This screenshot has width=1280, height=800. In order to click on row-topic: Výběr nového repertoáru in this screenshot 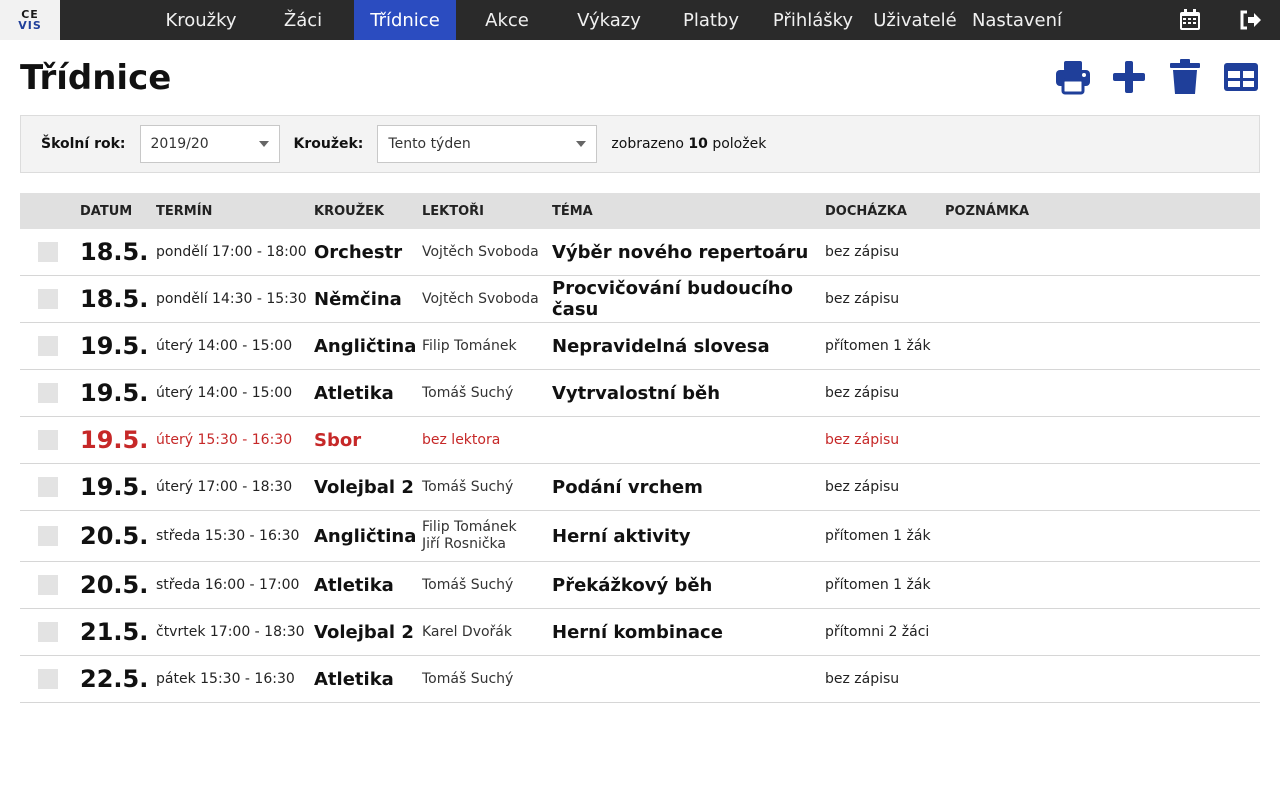, I will do `click(680, 252)`.